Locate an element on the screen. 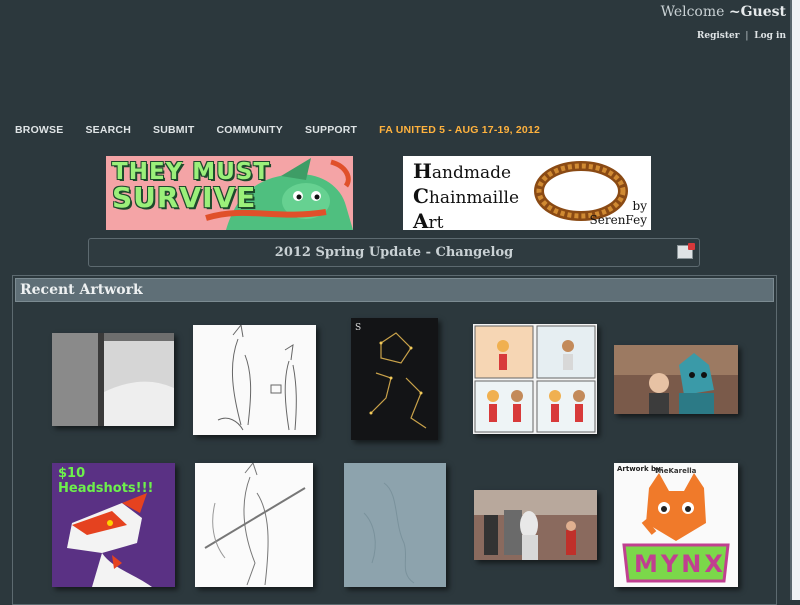 Image resolution: width=800 pixels, height=605 pixels. thumbnail-two-characters-sketch is located at coordinates (254, 380).